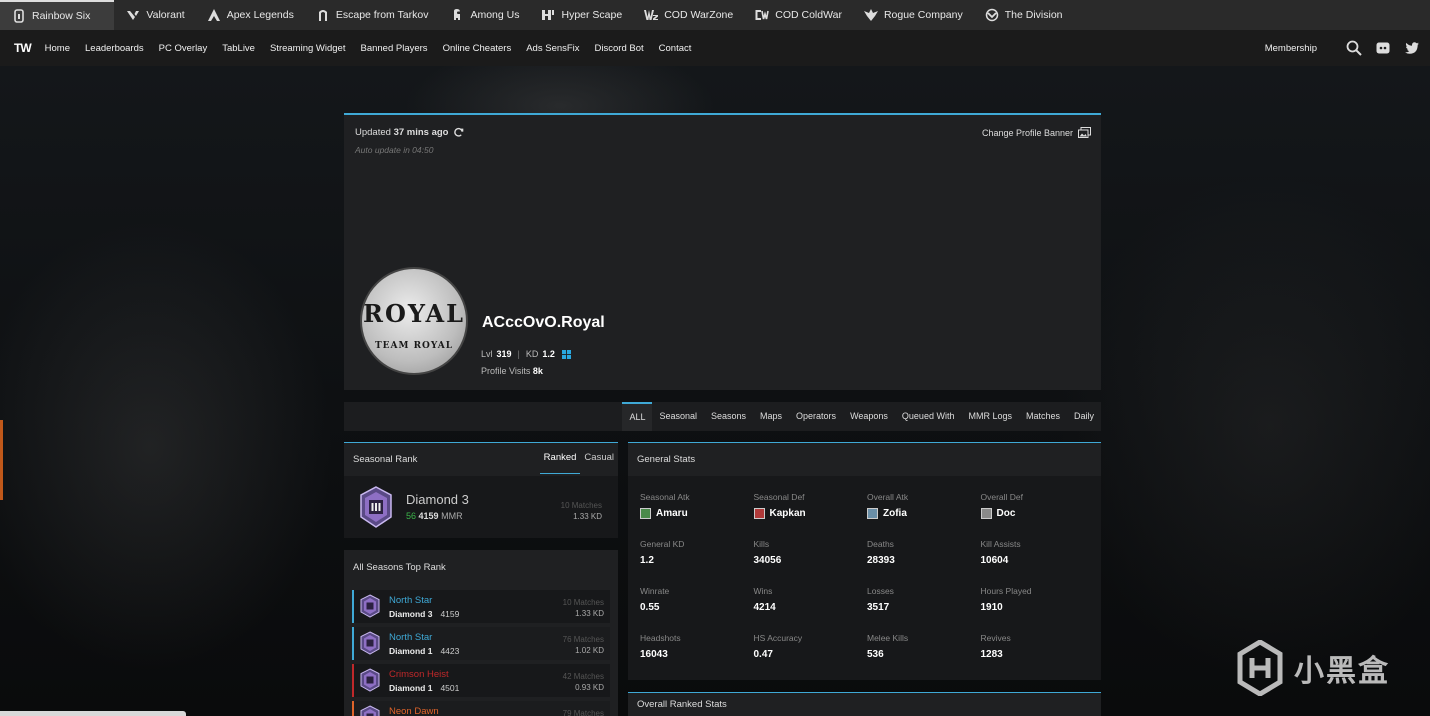  I want to click on season-matches: 76 Matches, so click(583, 639).